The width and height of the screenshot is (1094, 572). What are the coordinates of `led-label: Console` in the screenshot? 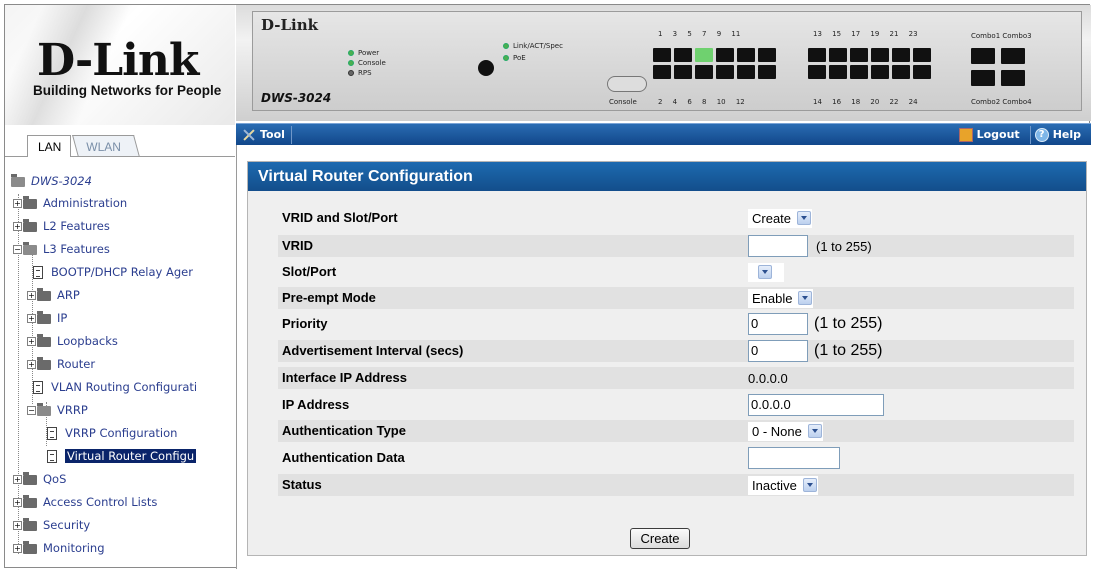 It's located at (372, 63).